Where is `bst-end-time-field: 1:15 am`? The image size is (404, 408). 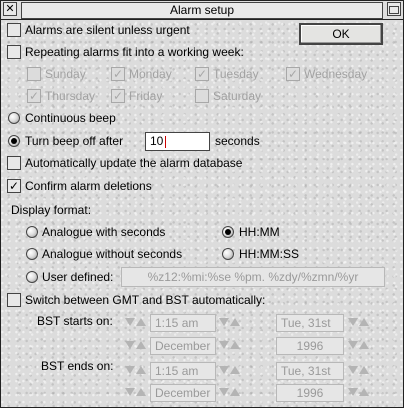
bst-end-time-field: 1:15 am is located at coordinates (183, 371).